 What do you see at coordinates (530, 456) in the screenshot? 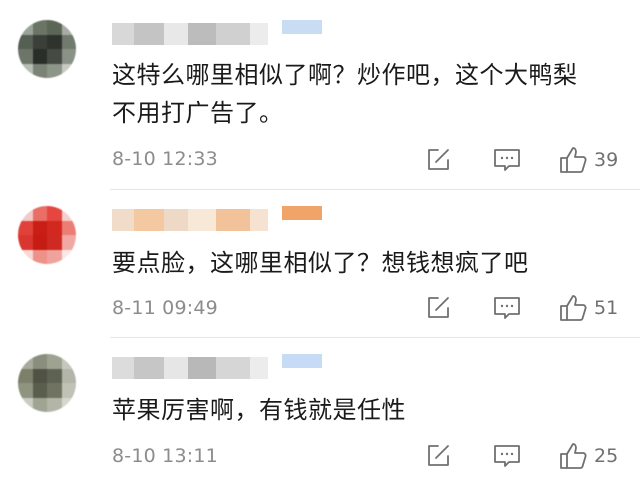
I see `comment-actions: 25` at bounding box center [530, 456].